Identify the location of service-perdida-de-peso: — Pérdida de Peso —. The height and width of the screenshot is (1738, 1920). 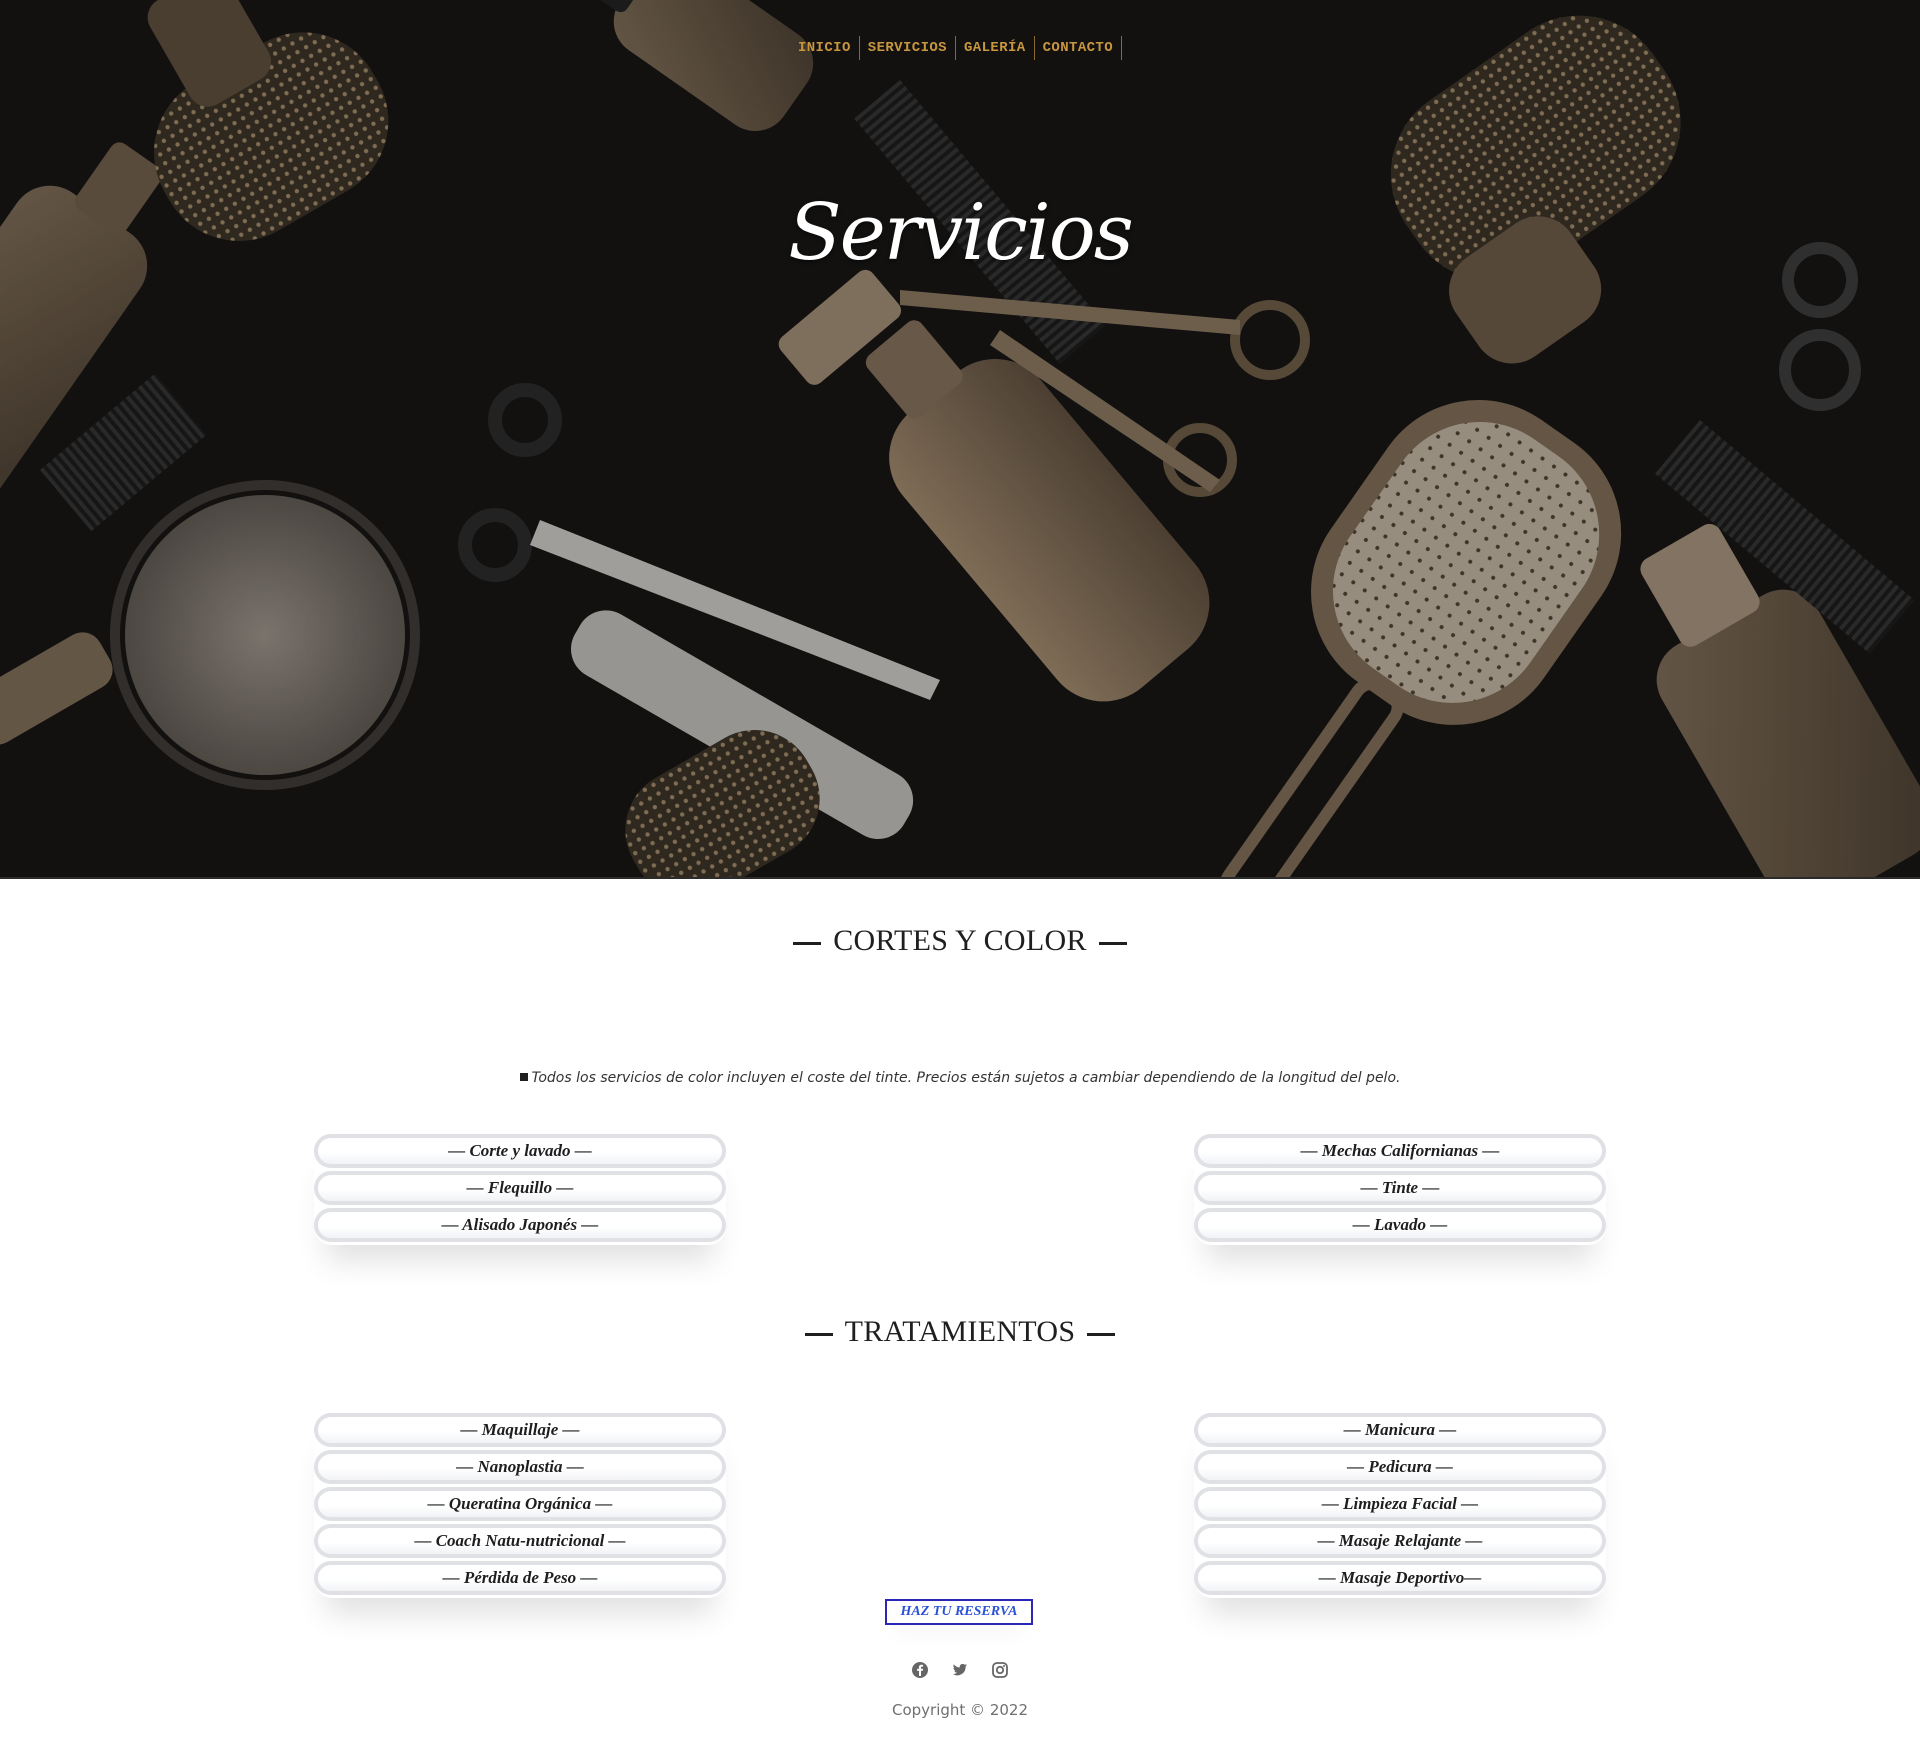
(520, 1578).